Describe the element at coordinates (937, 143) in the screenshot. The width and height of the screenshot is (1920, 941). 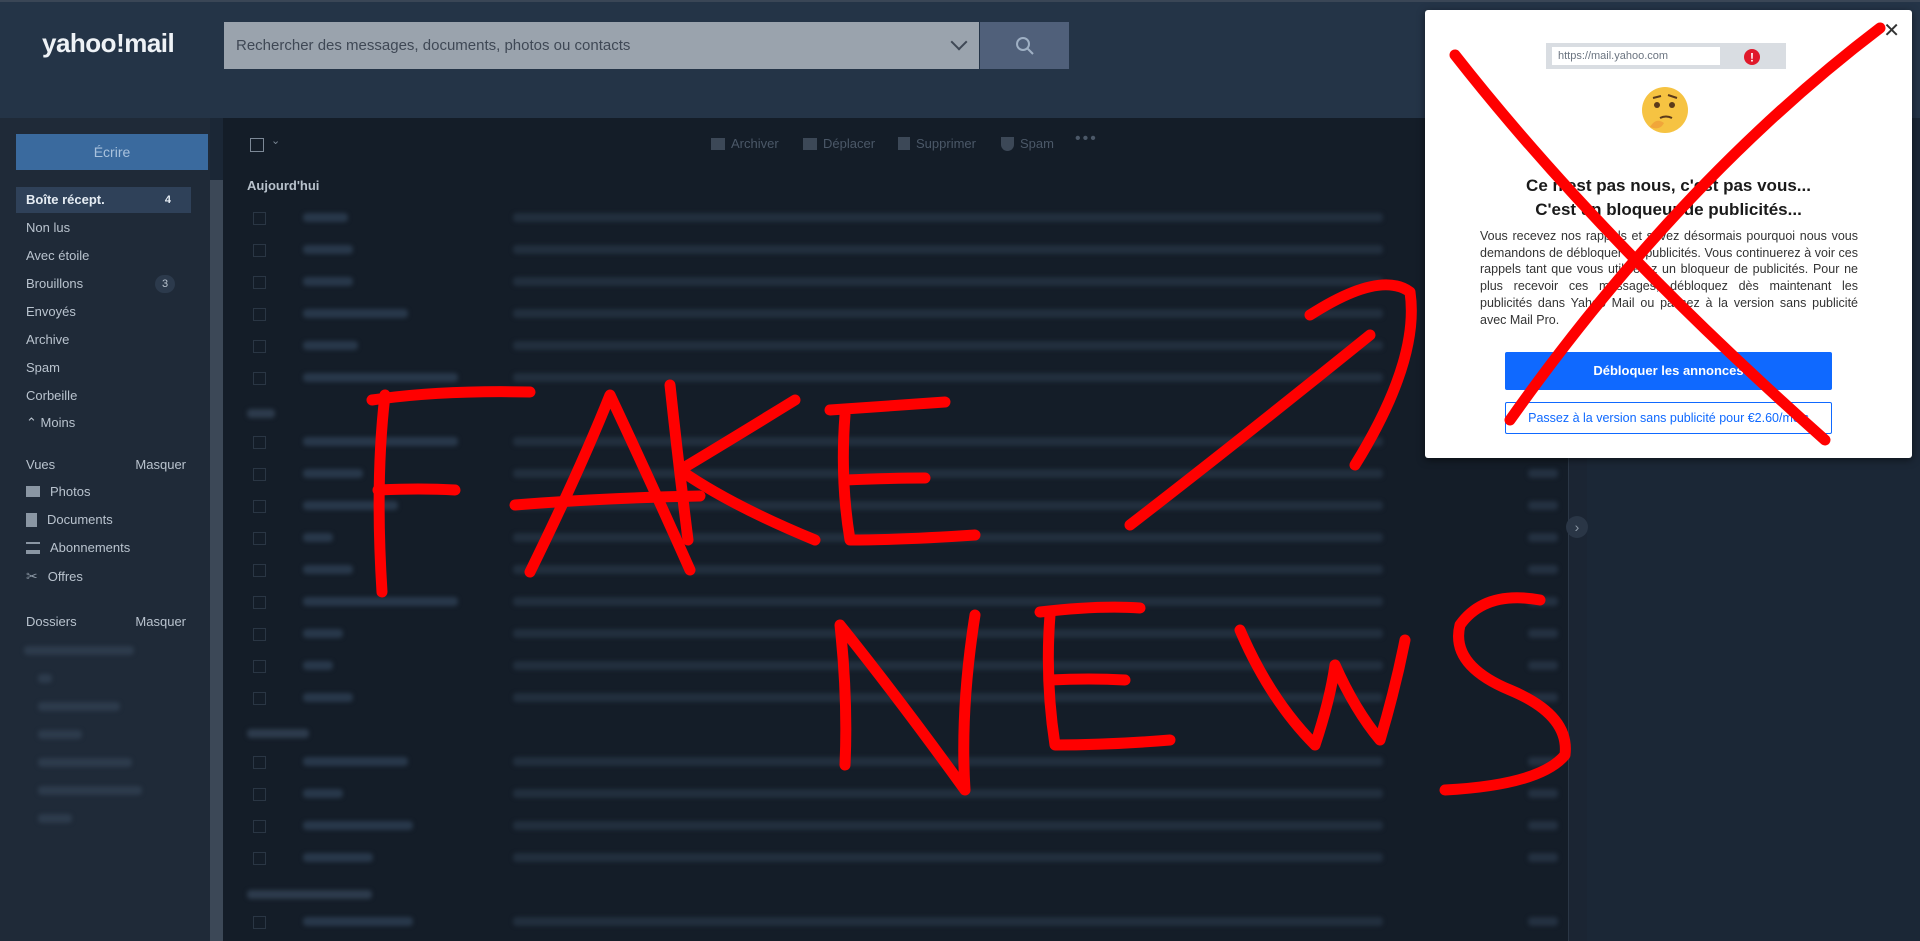
I see `delete-button: Supprimer` at that location.